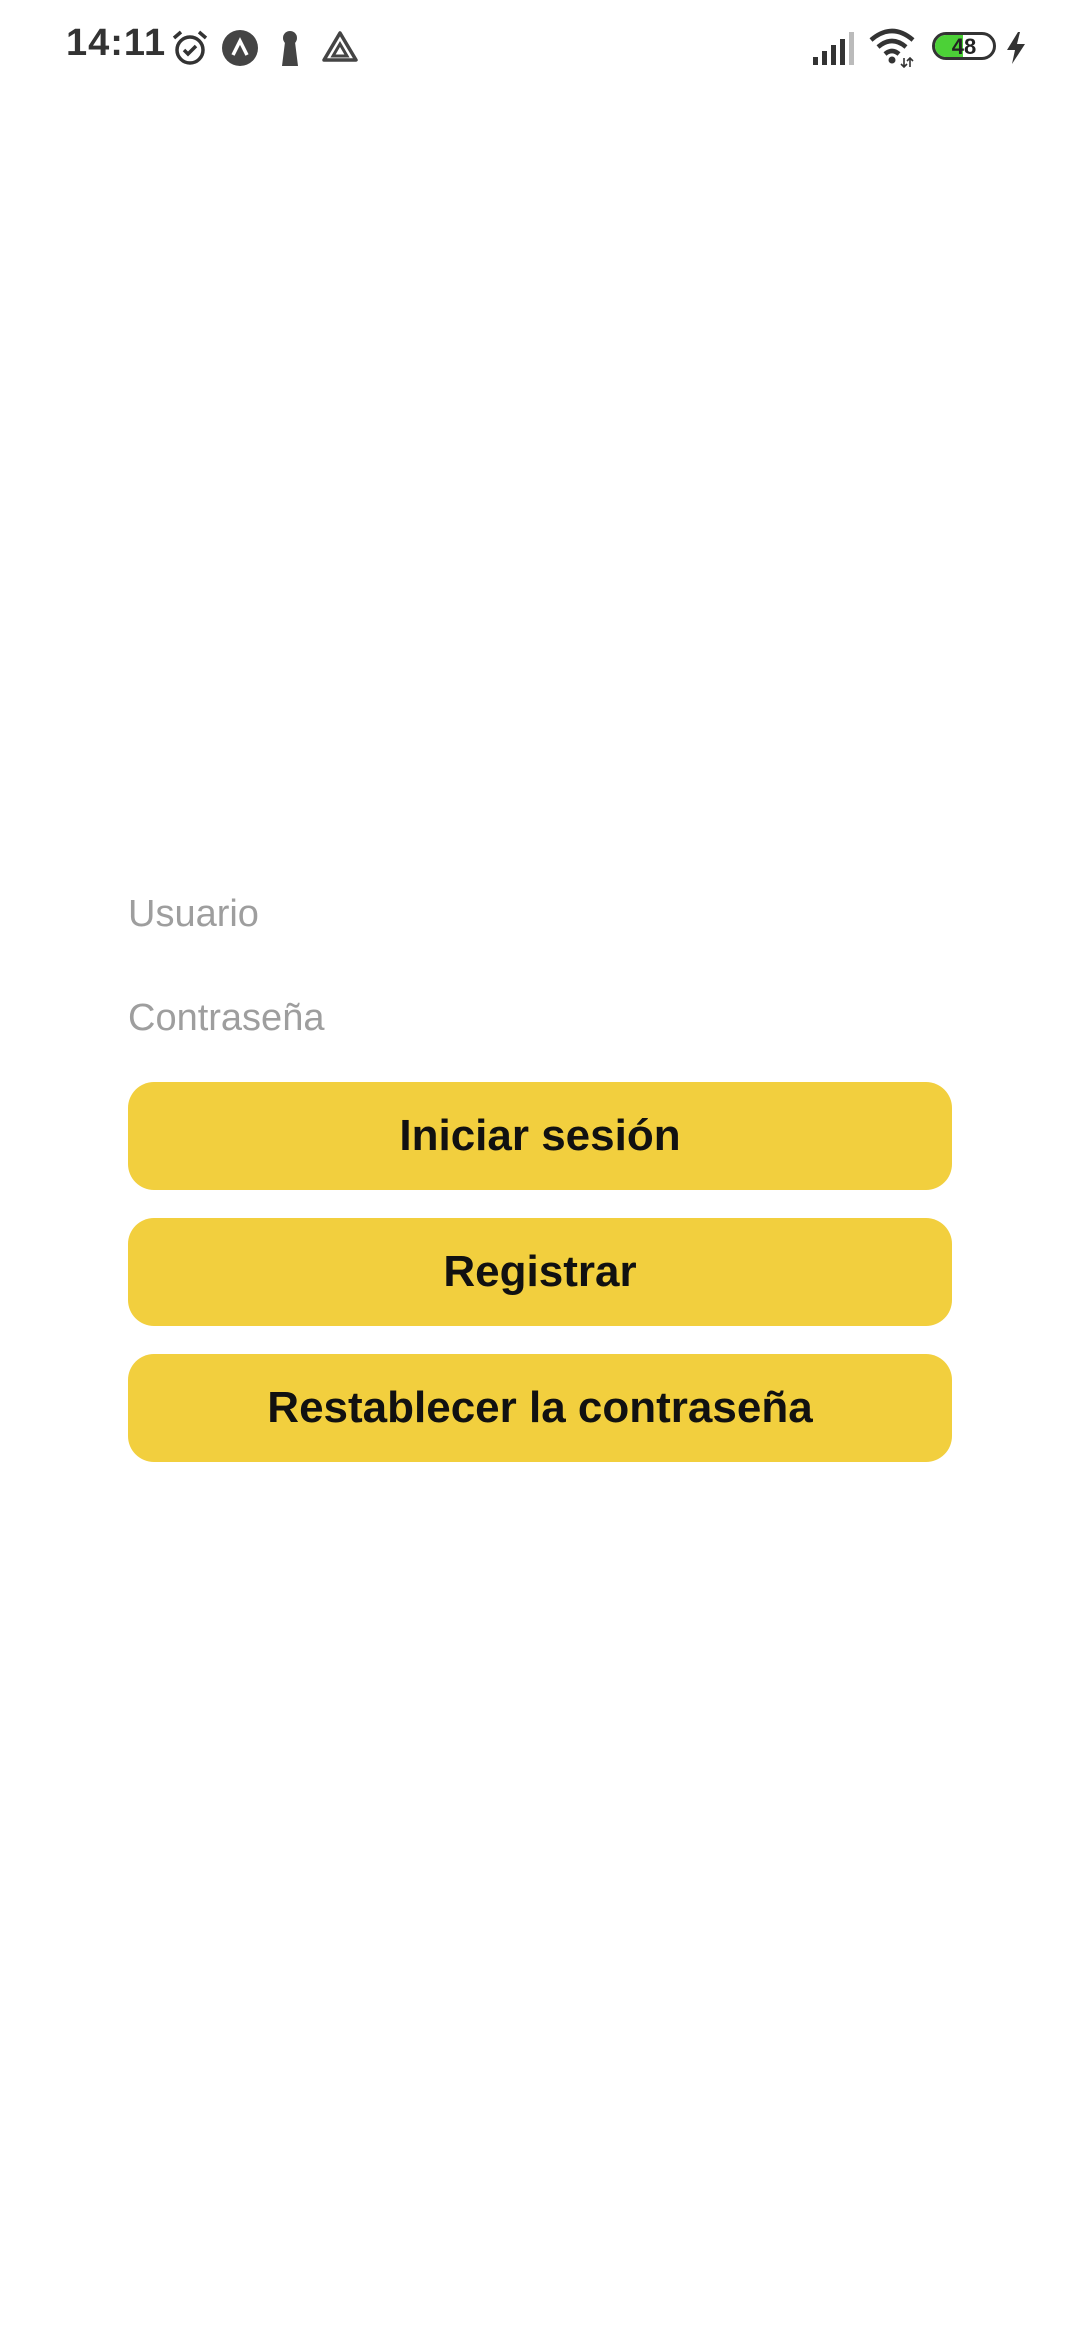  What do you see at coordinates (540, 1136) in the screenshot?
I see `login-button: Iniciar sesión` at bounding box center [540, 1136].